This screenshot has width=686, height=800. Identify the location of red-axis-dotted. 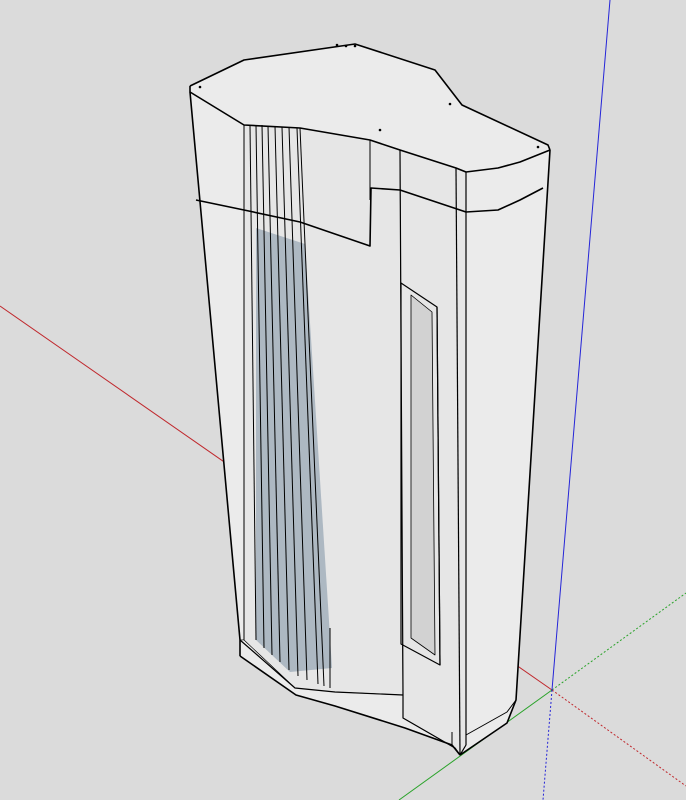
(618, 738).